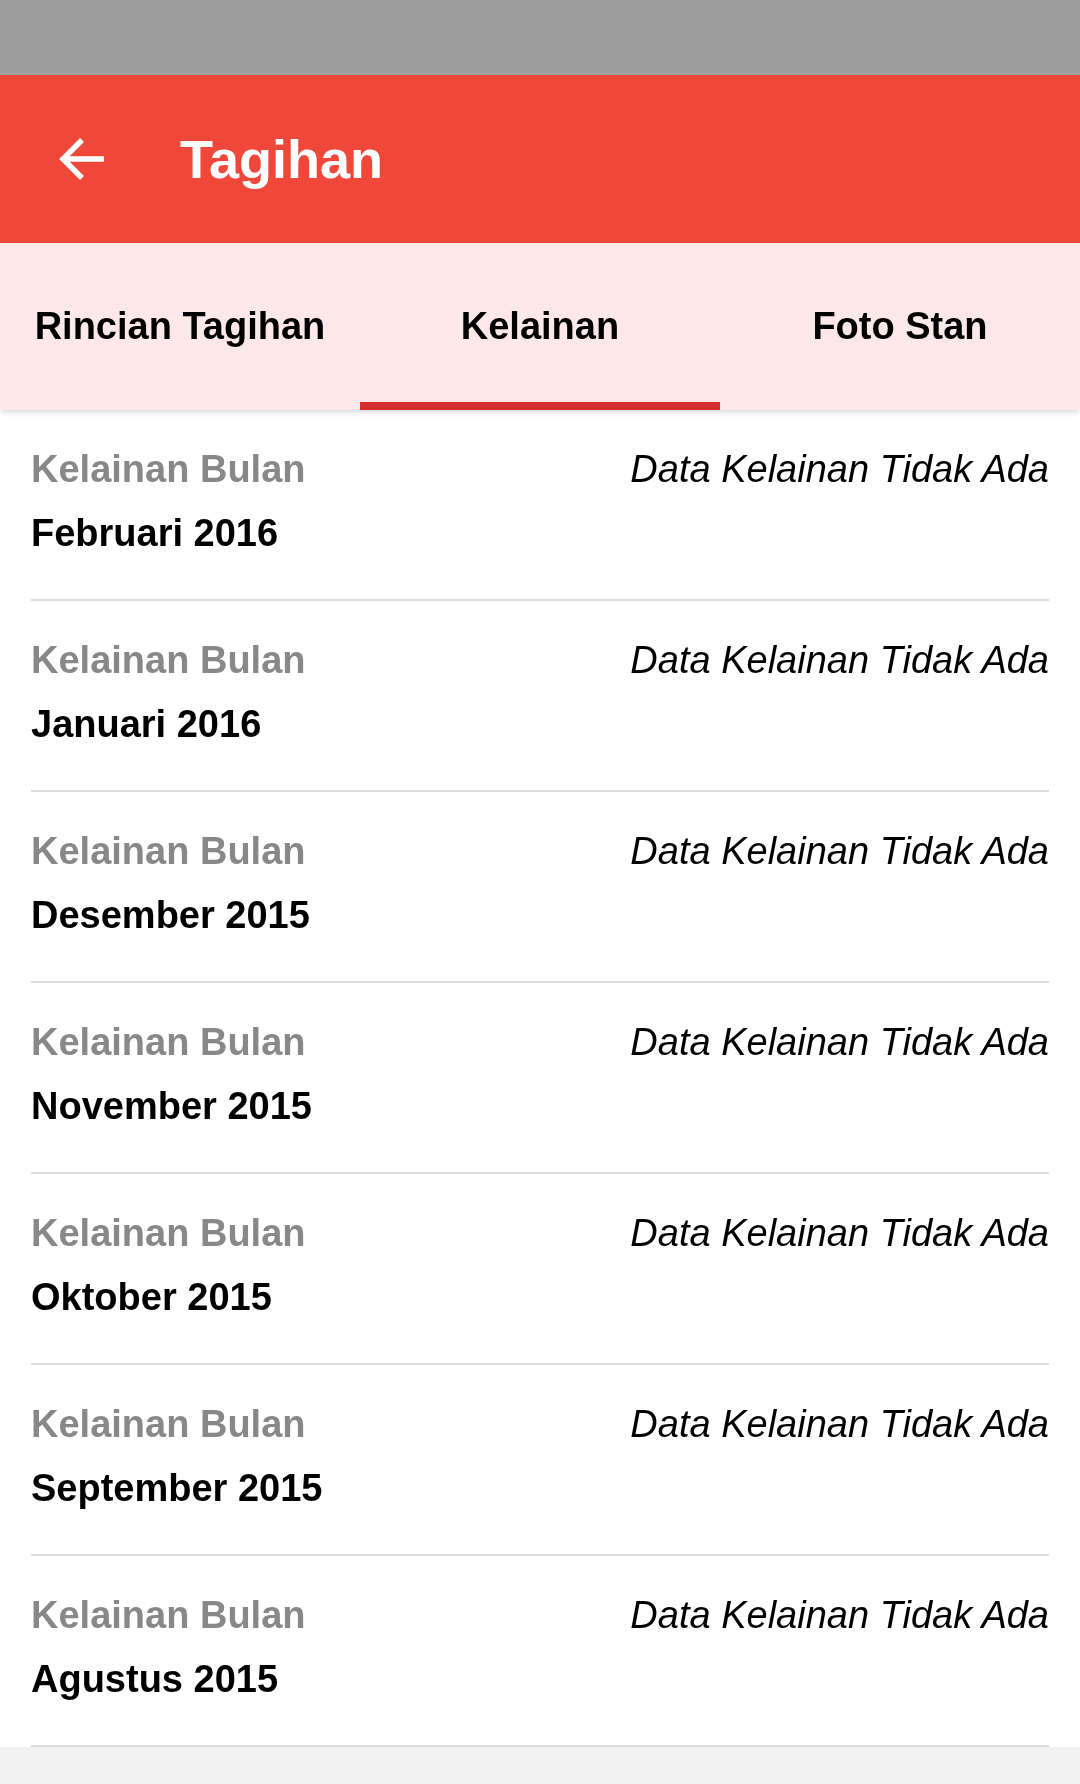 The width and height of the screenshot is (1080, 1784). I want to click on month-text: Februari 2016, so click(155, 533).